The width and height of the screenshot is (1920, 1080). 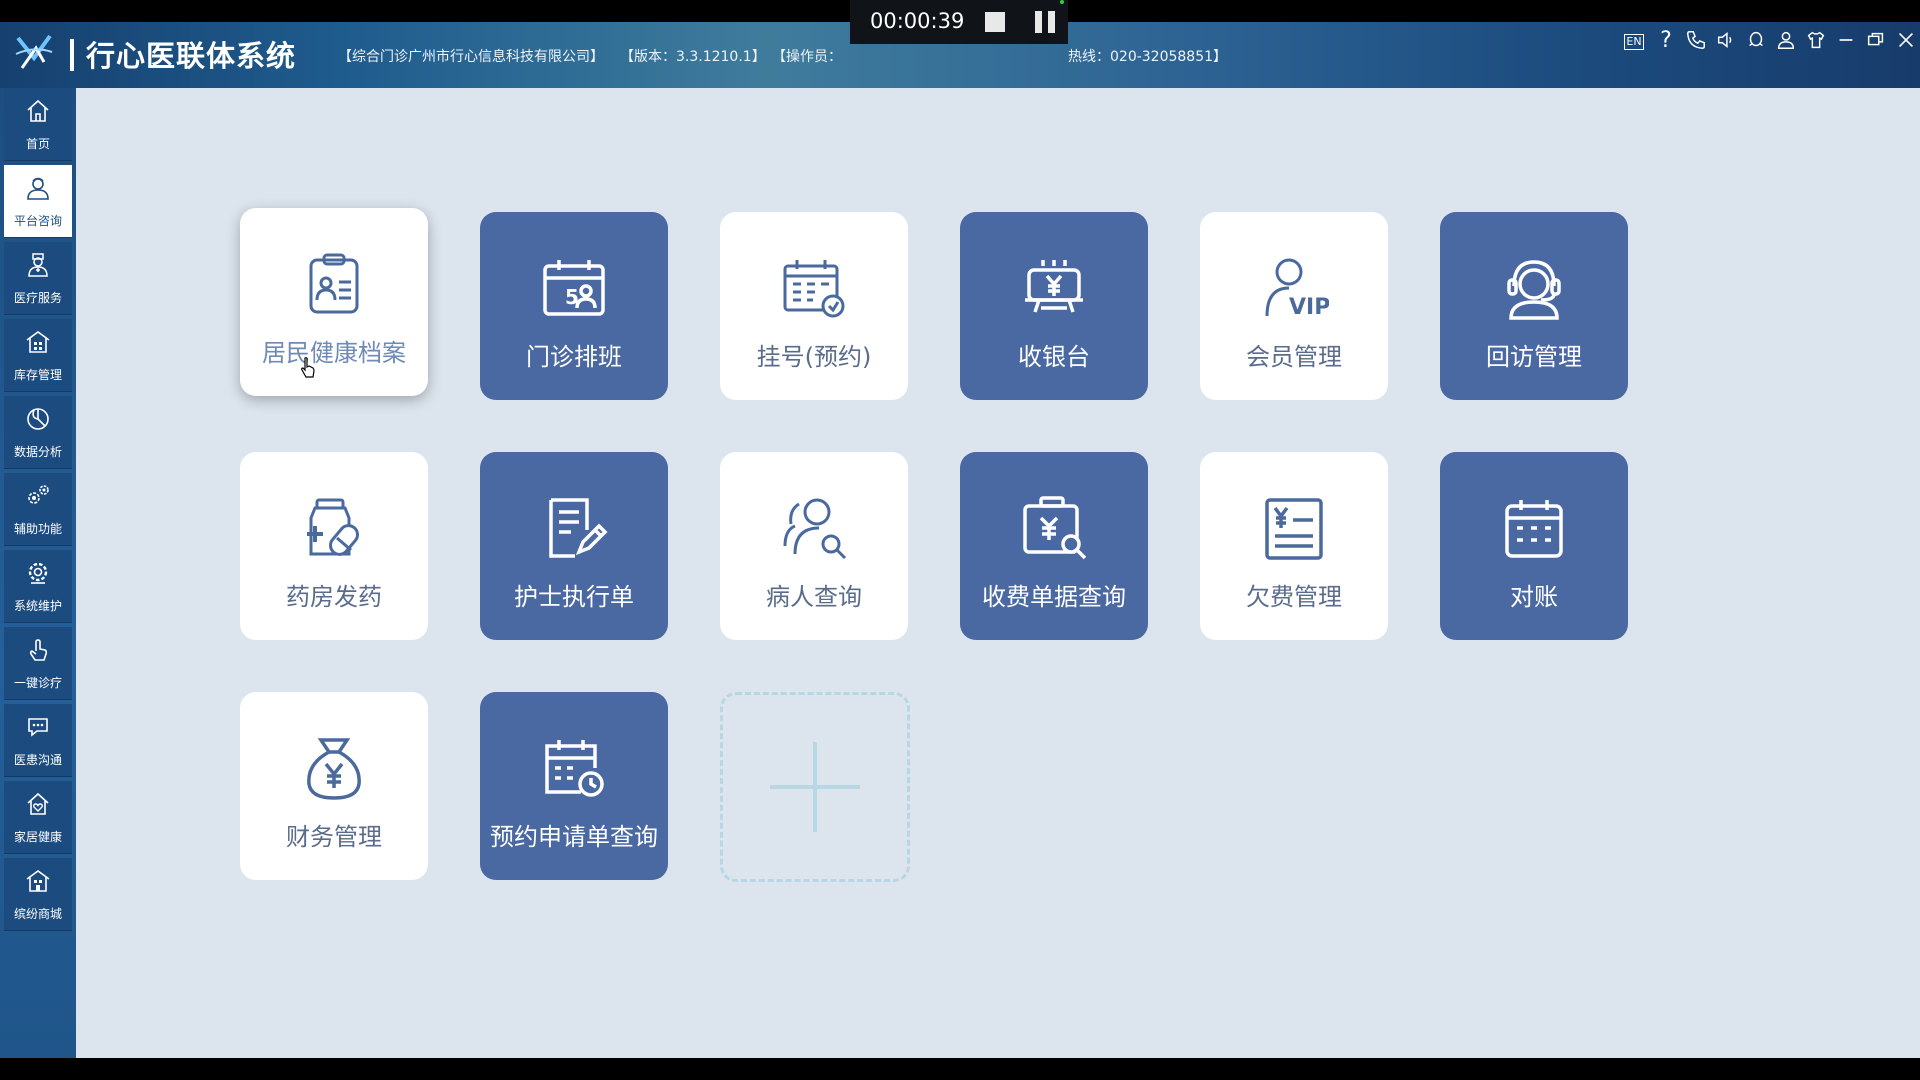 What do you see at coordinates (38, 419) in the screenshot?
I see `pie-chart-icon` at bounding box center [38, 419].